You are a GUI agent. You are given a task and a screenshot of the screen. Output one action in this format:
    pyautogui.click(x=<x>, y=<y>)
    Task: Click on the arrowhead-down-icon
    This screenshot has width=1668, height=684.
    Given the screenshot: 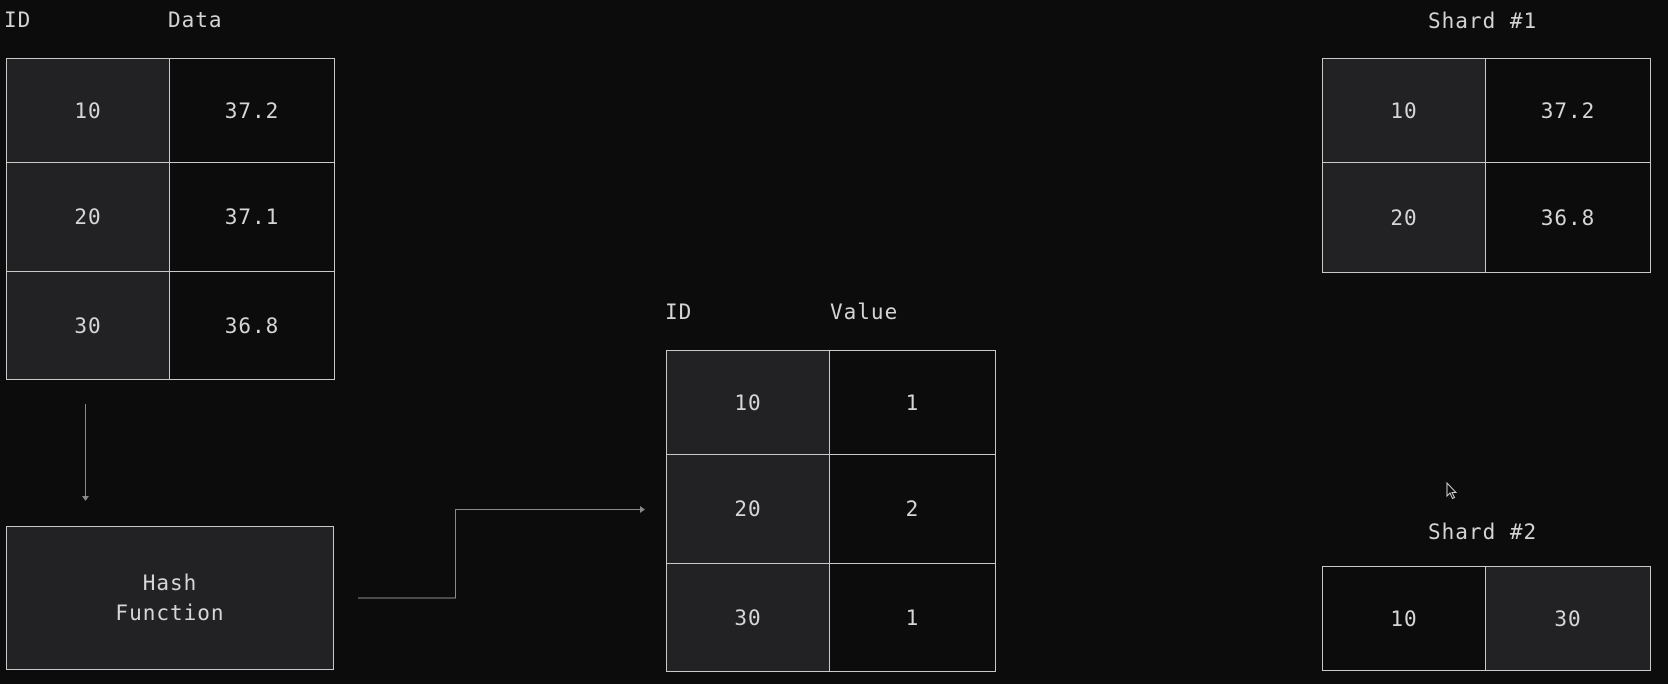 What is the action you would take?
    pyautogui.click(x=85, y=498)
    